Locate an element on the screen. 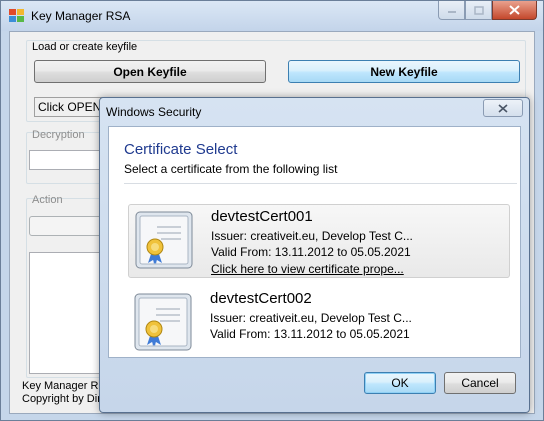 The width and height of the screenshot is (544, 421). main-titlebar: Key Manager RSA is located at coordinates (272, 16).